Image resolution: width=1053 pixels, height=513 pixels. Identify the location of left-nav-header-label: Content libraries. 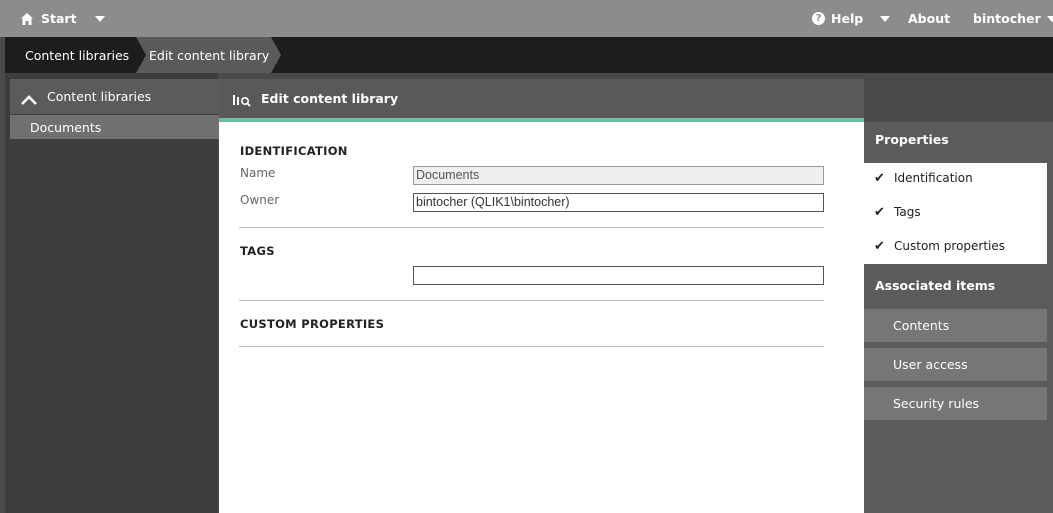
(99, 96).